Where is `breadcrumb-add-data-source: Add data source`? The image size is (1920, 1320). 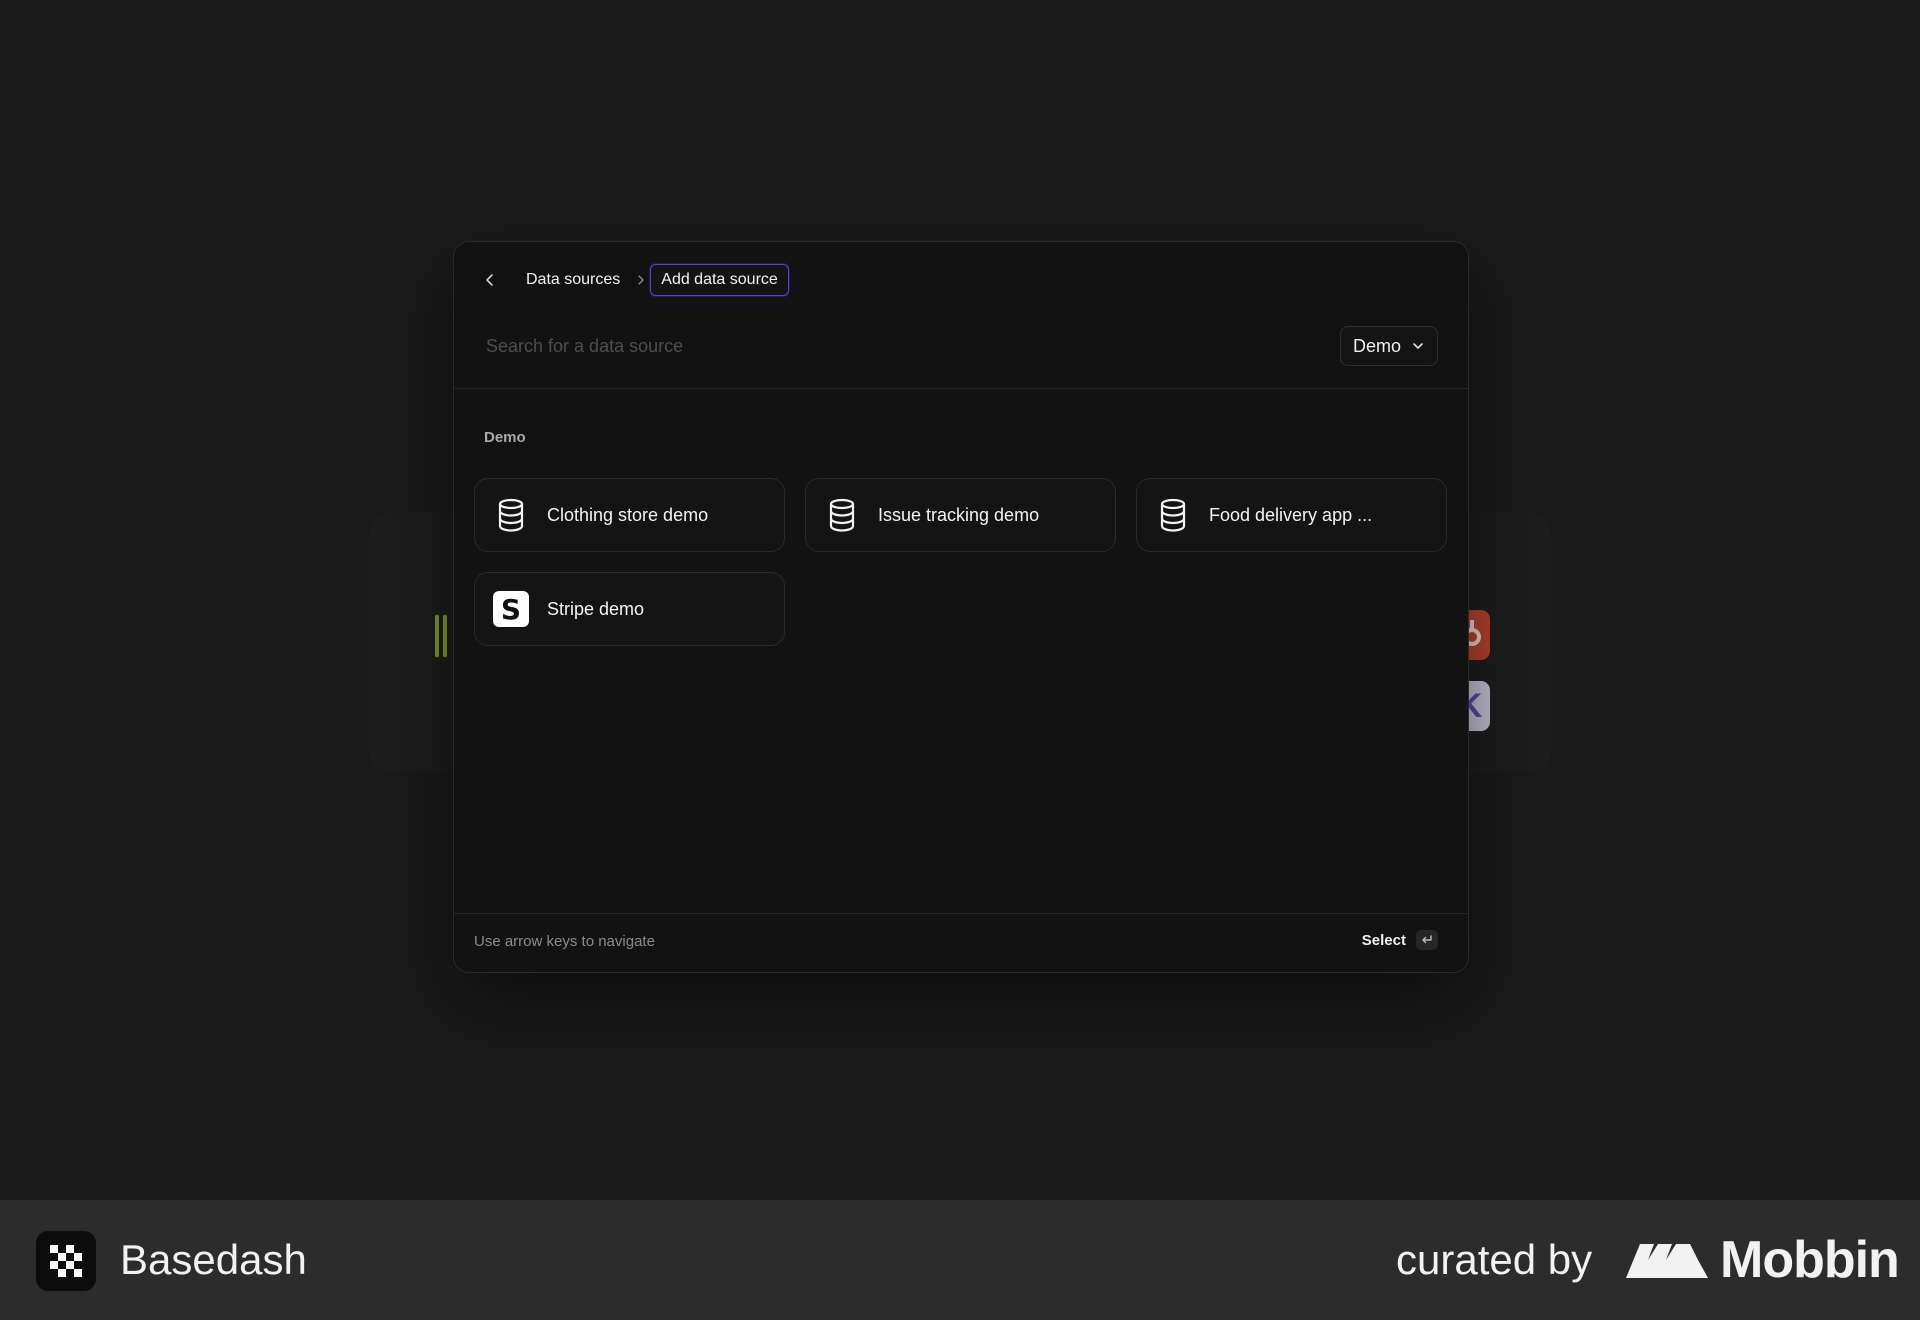
breadcrumb-add-data-source: Add data source is located at coordinates (719, 280).